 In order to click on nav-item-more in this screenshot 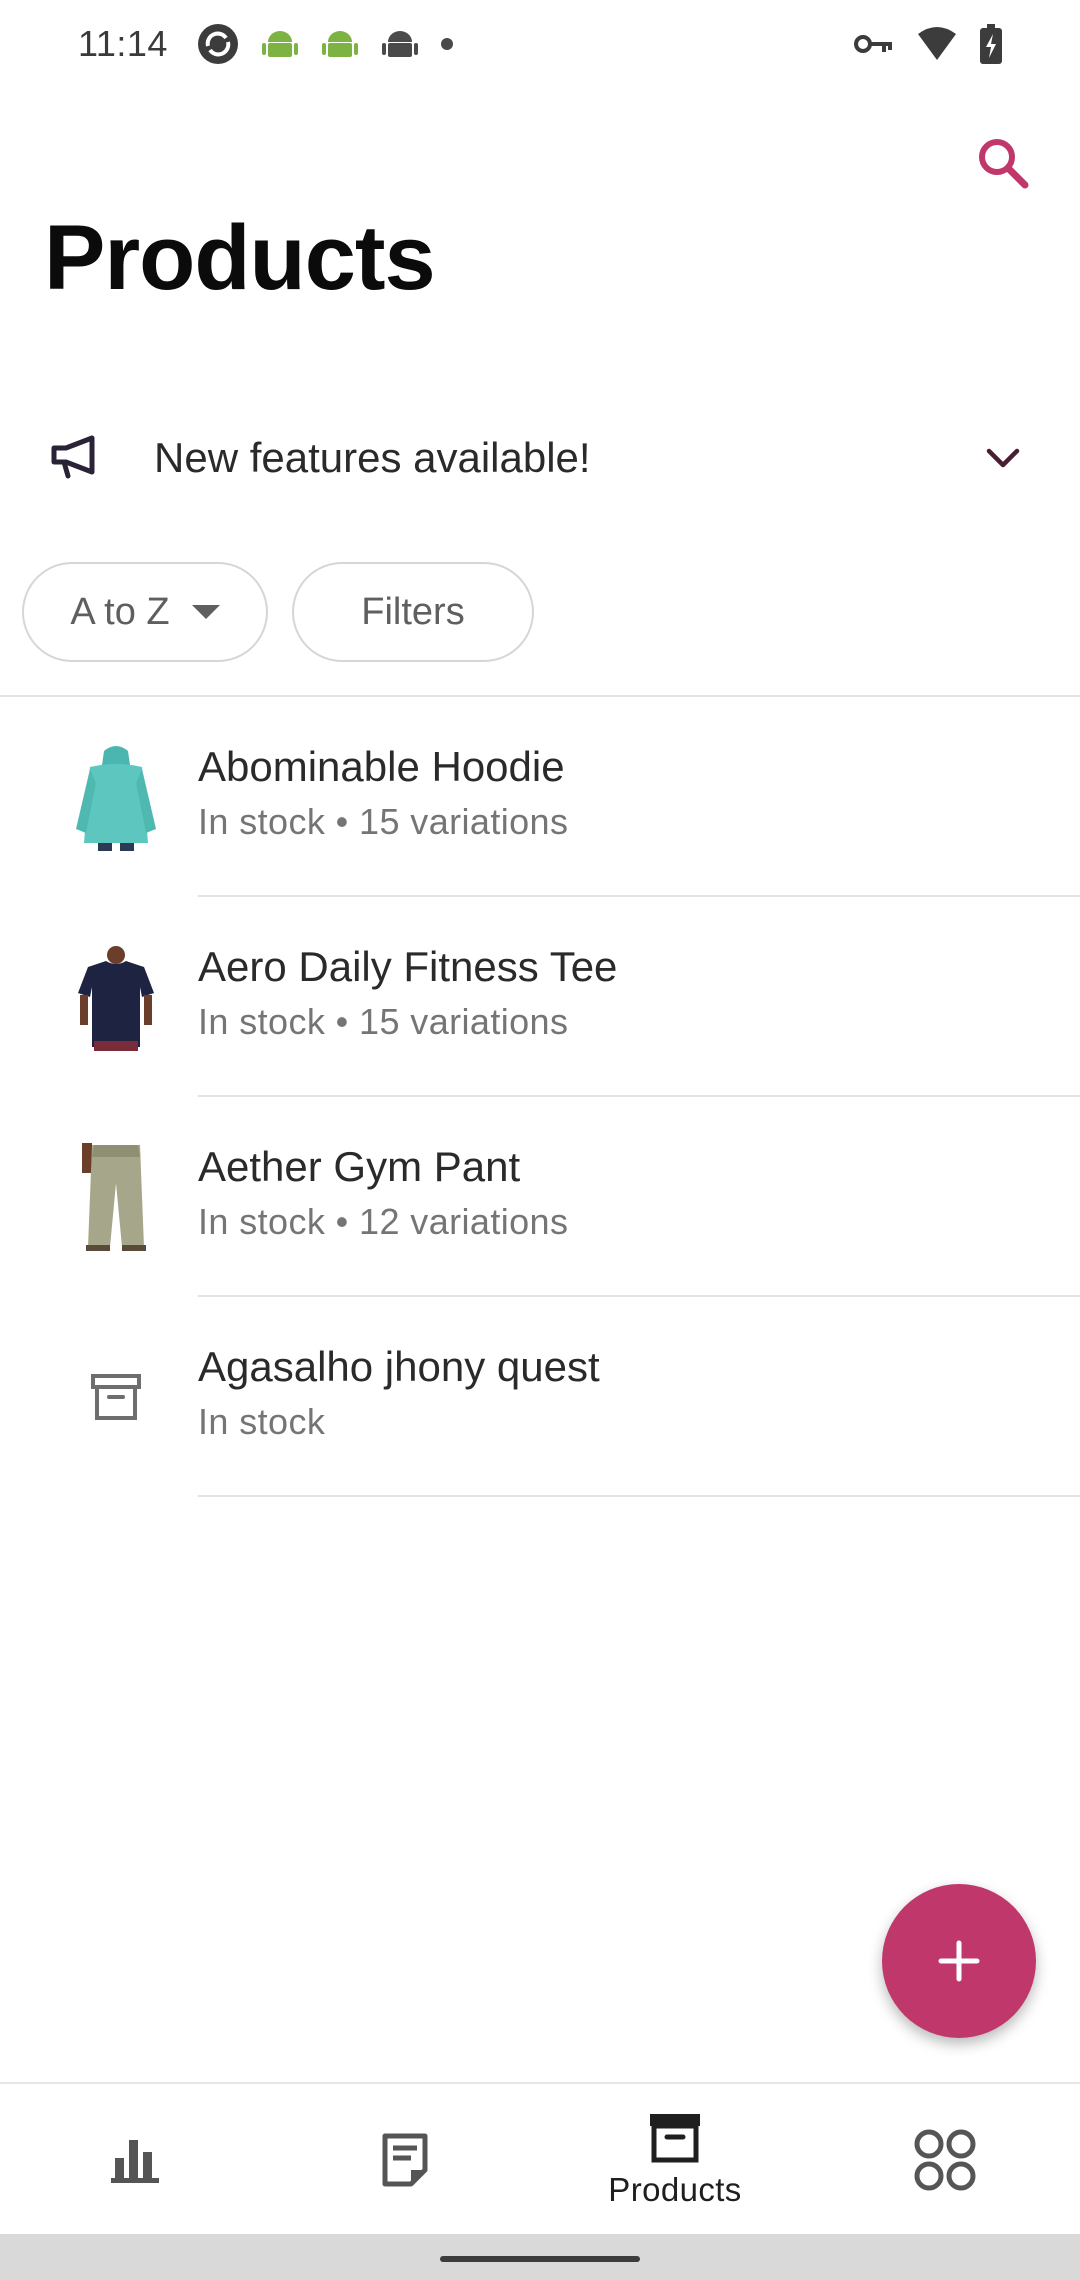, I will do `click(945, 2160)`.